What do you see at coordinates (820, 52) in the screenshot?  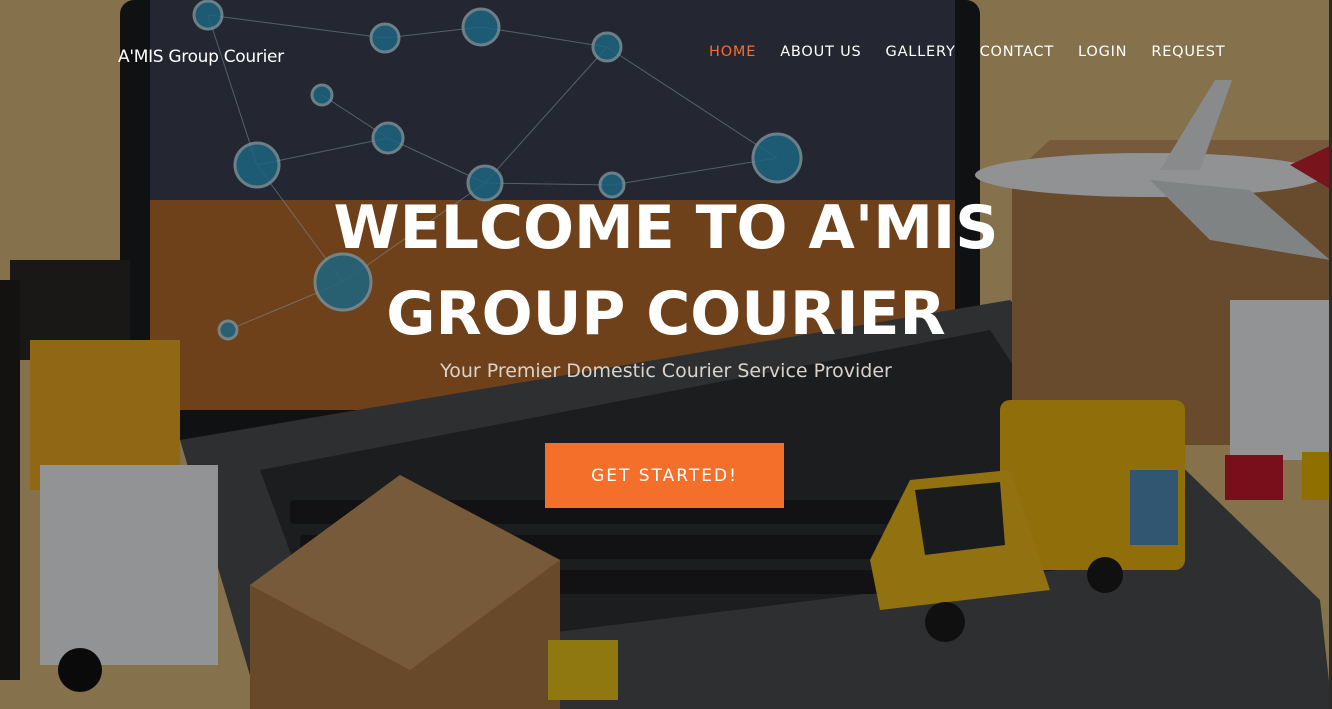 I see `nav-about-us: ABOUT US` at bounding box center [820, 52].